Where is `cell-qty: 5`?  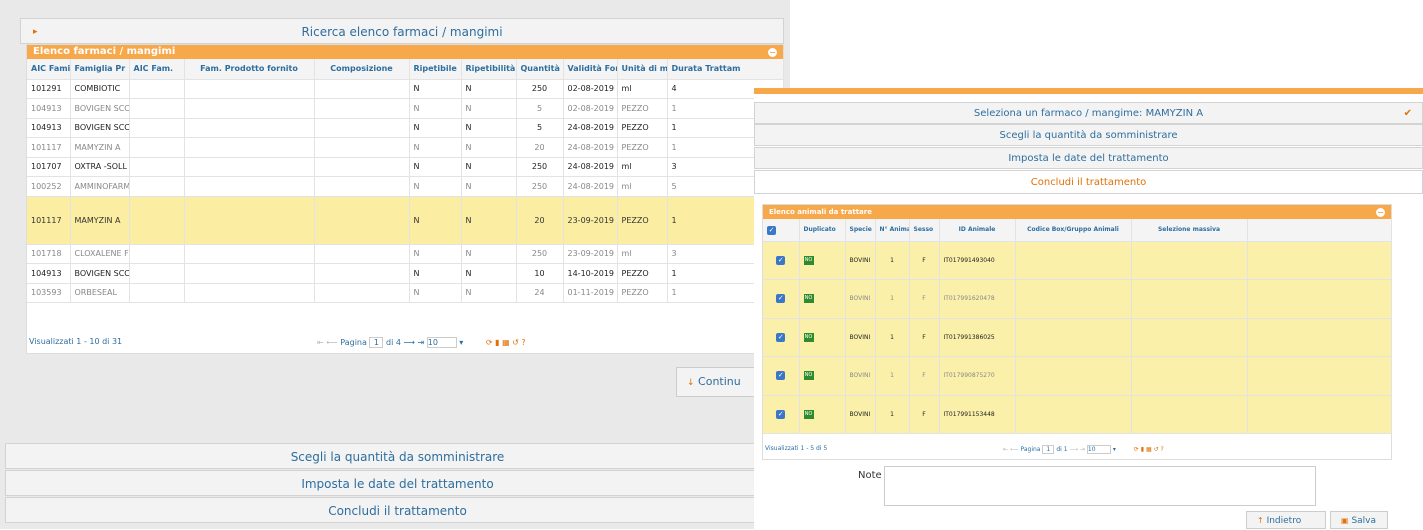
cell-qty: 5 is located at coordinates (540, 108).